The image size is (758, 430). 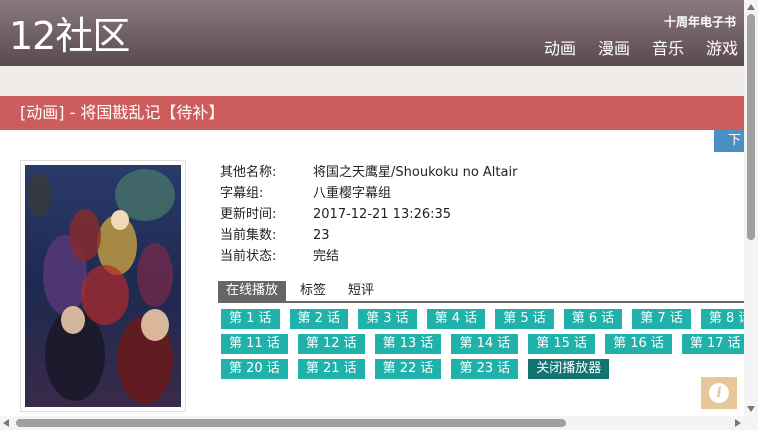 I want to click on info-row: 其他名称: 将国之天鹰星/Shoukoku no Altair, so click(x=368, y=172).